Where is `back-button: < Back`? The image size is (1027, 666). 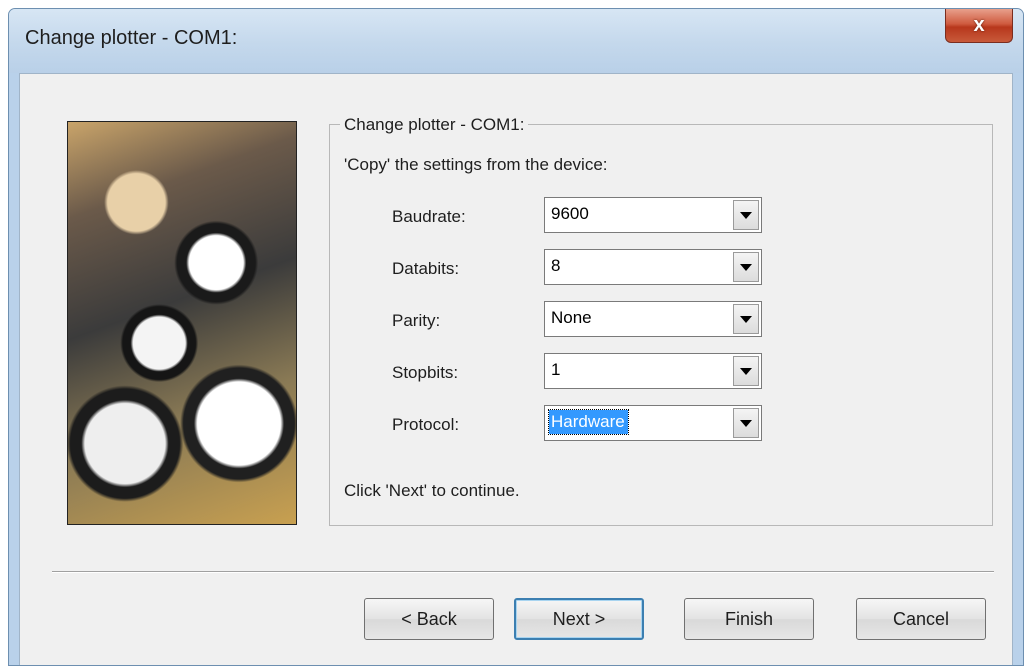
back-button: < Back is located at coordinates (429, 619).